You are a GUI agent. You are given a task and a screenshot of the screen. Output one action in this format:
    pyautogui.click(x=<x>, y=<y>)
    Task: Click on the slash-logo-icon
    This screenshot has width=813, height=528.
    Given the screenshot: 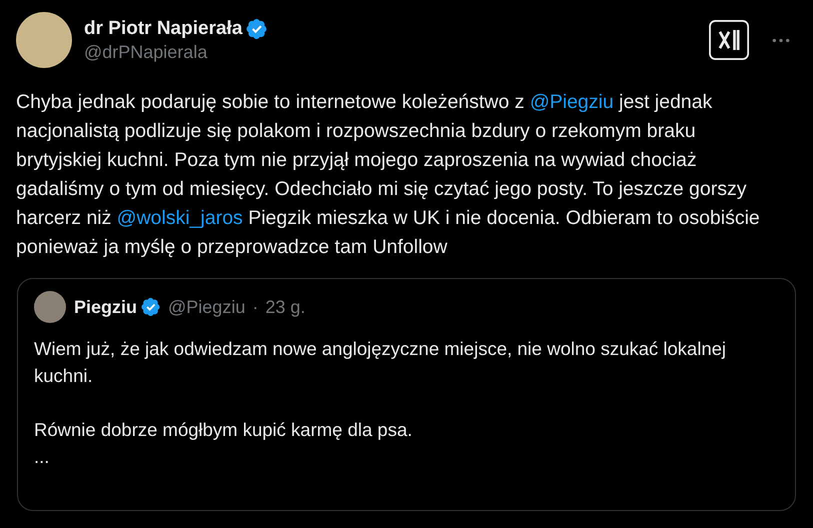 What is the action you would take?
    pyautogui.click(x=729, y=40)
    